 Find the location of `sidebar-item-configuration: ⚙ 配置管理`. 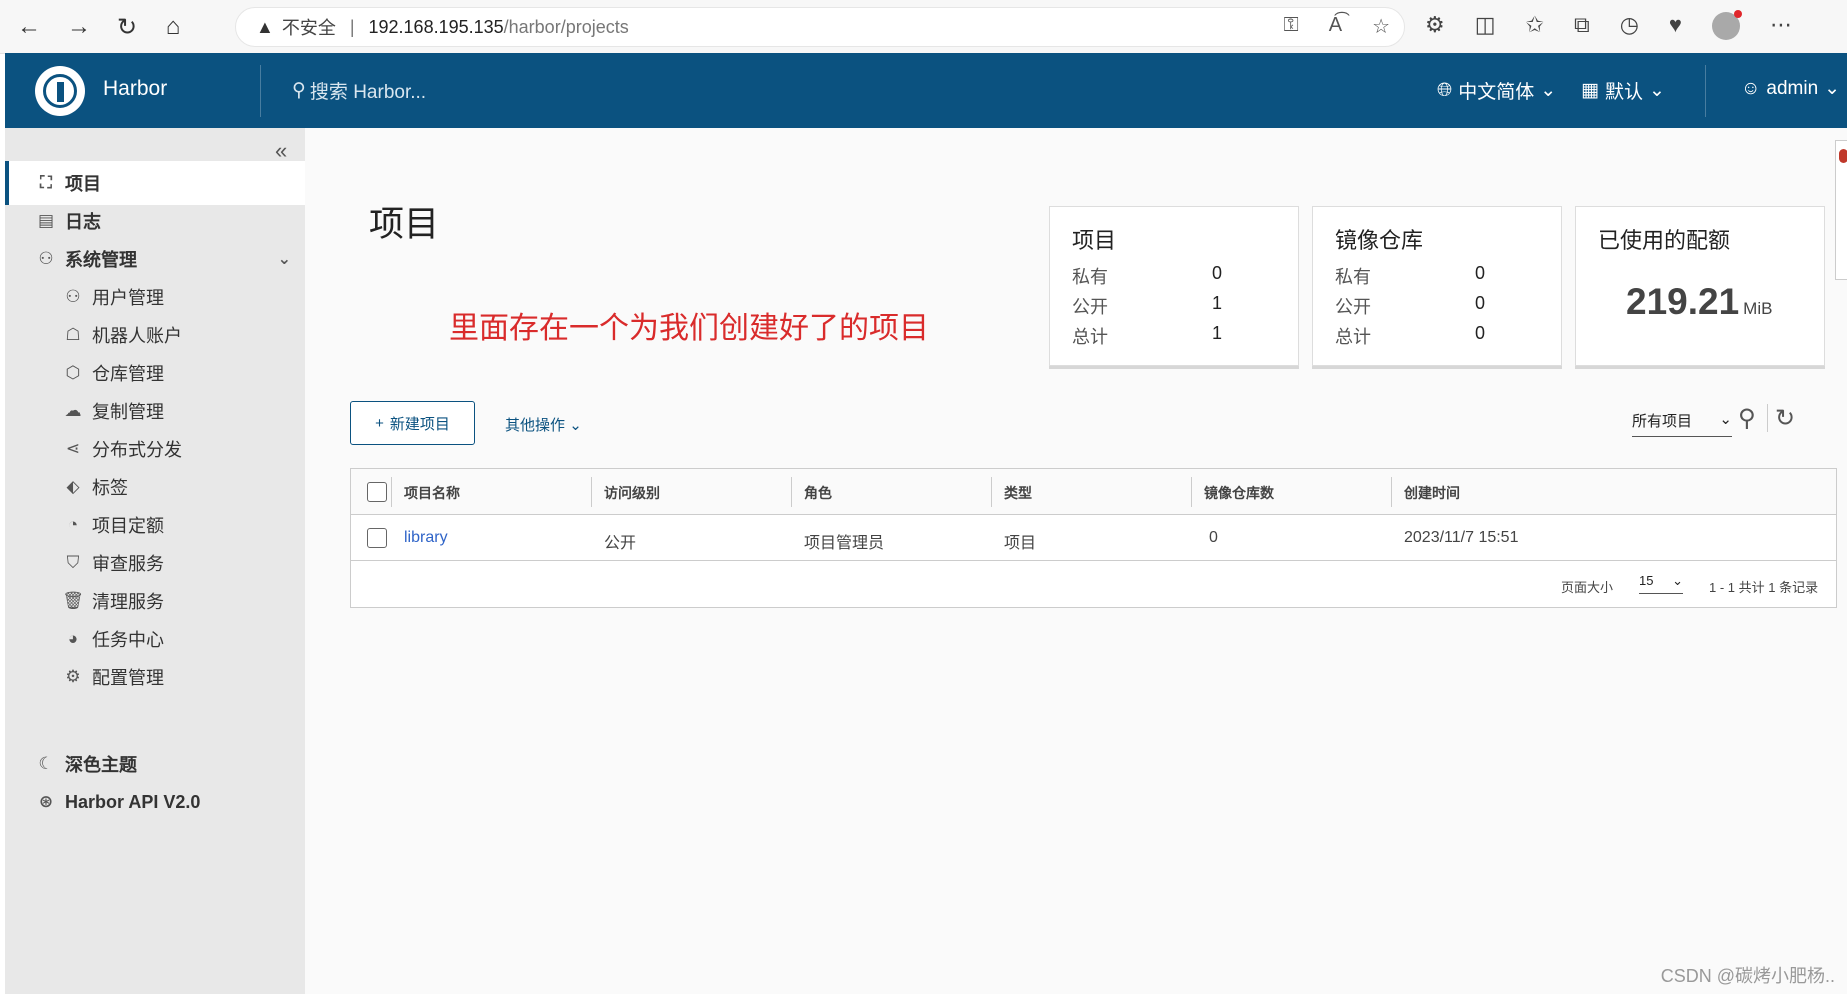

sidebar-item-configuration: ⚙ 配置管理 is located at coordinates (155, 677).